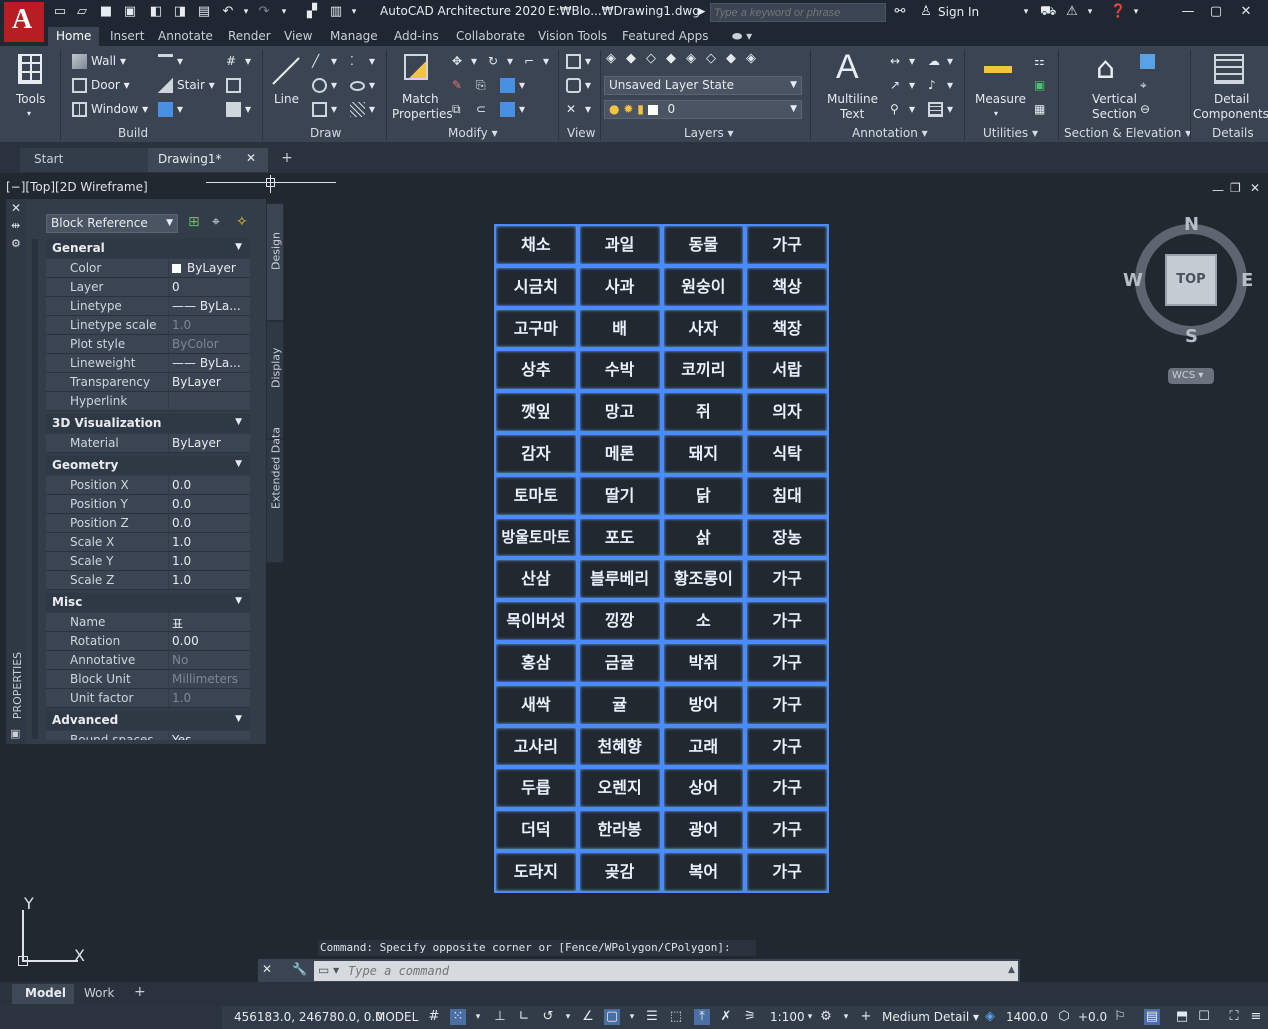 Image resolution: width=1268 pixels, height=1029 pixels. What do you see at coordinates (703, 788) in the screenshot?
I see `table-cell: 상어` at bounding box center [703, 788].